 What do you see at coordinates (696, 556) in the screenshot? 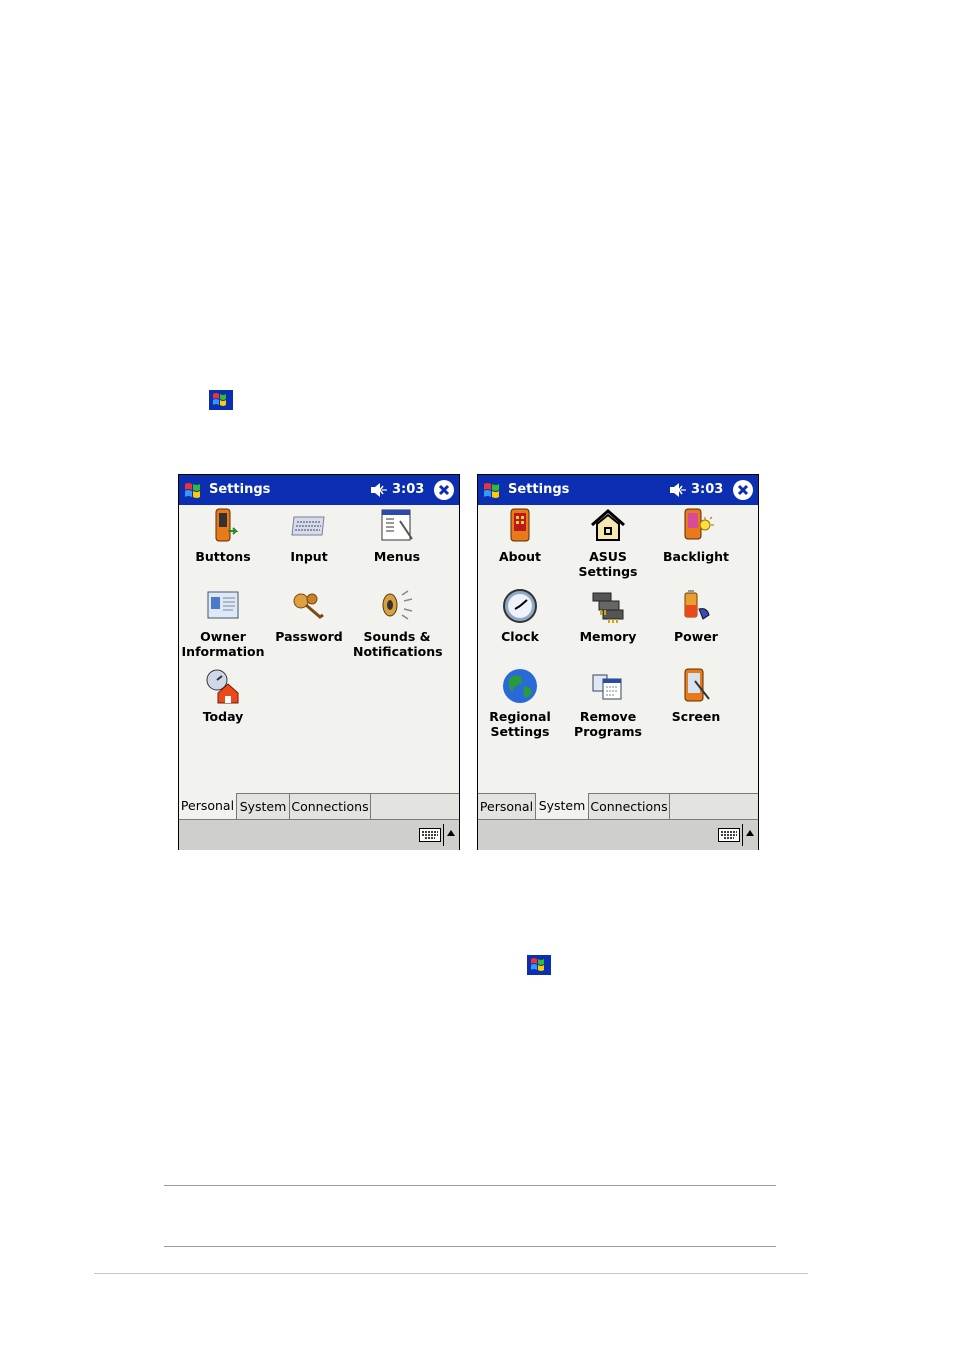
I see `setting-label: Backlight` at bounding box center [696, 556].